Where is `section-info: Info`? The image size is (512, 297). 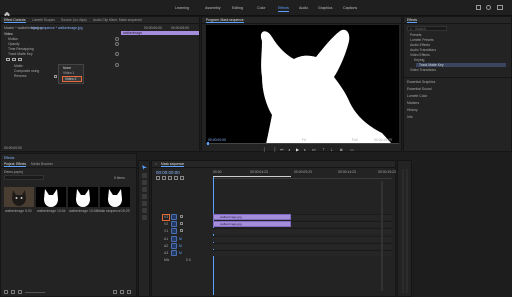 section-info: Info is located at coordinates (410, 117).